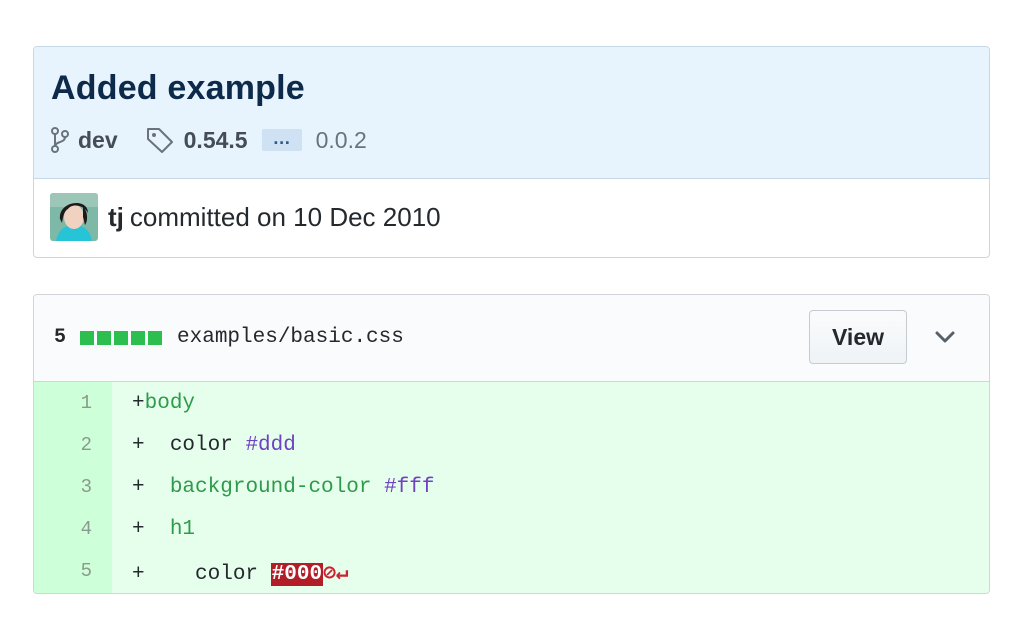  Describe the element at coordinates (511, 570) in the screenshot. I see `diff-line: 5 + color #000⊘↵` at that location.